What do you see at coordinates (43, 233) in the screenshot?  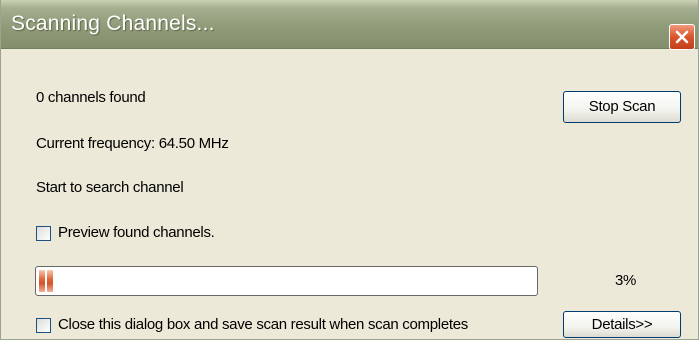 I see `preview-checkbox` at bounding box center [43, 233].